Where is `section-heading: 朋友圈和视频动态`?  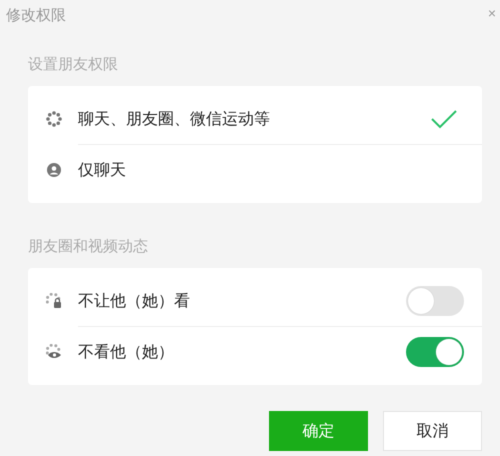 section-heading: 朋友圈和视频动态 is located at coordinates (88, 246).